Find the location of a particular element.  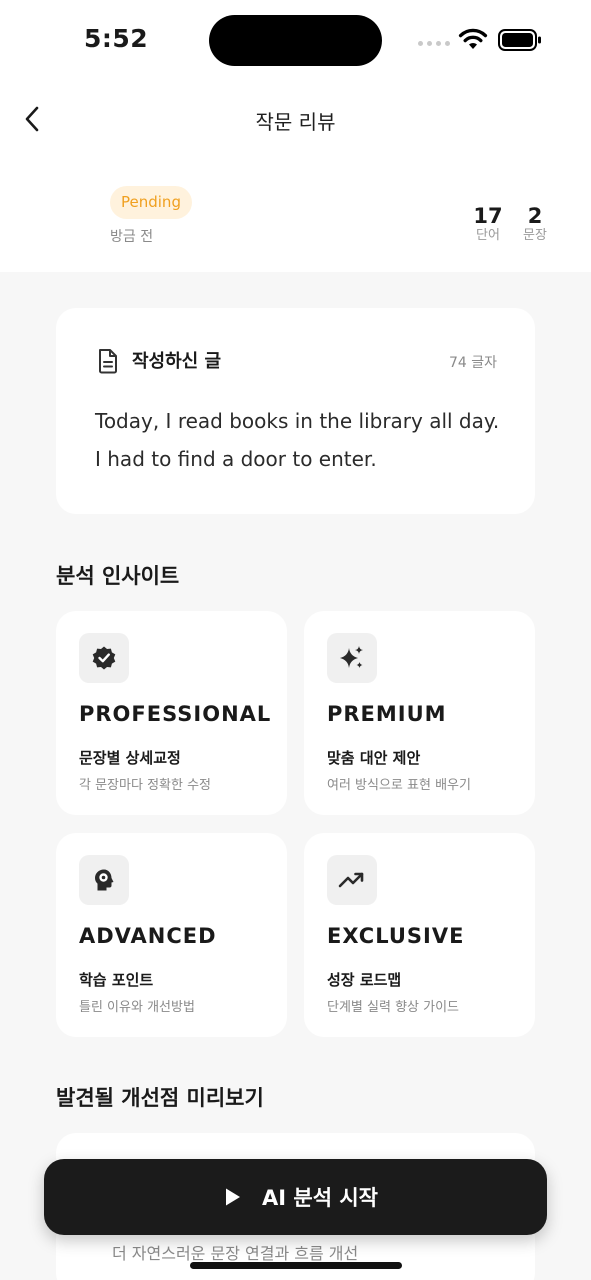

insight-card-advanced: ADVANCED 학습 포인트 틀린 이유와 개선방법 is located at coordinates (171, 935).